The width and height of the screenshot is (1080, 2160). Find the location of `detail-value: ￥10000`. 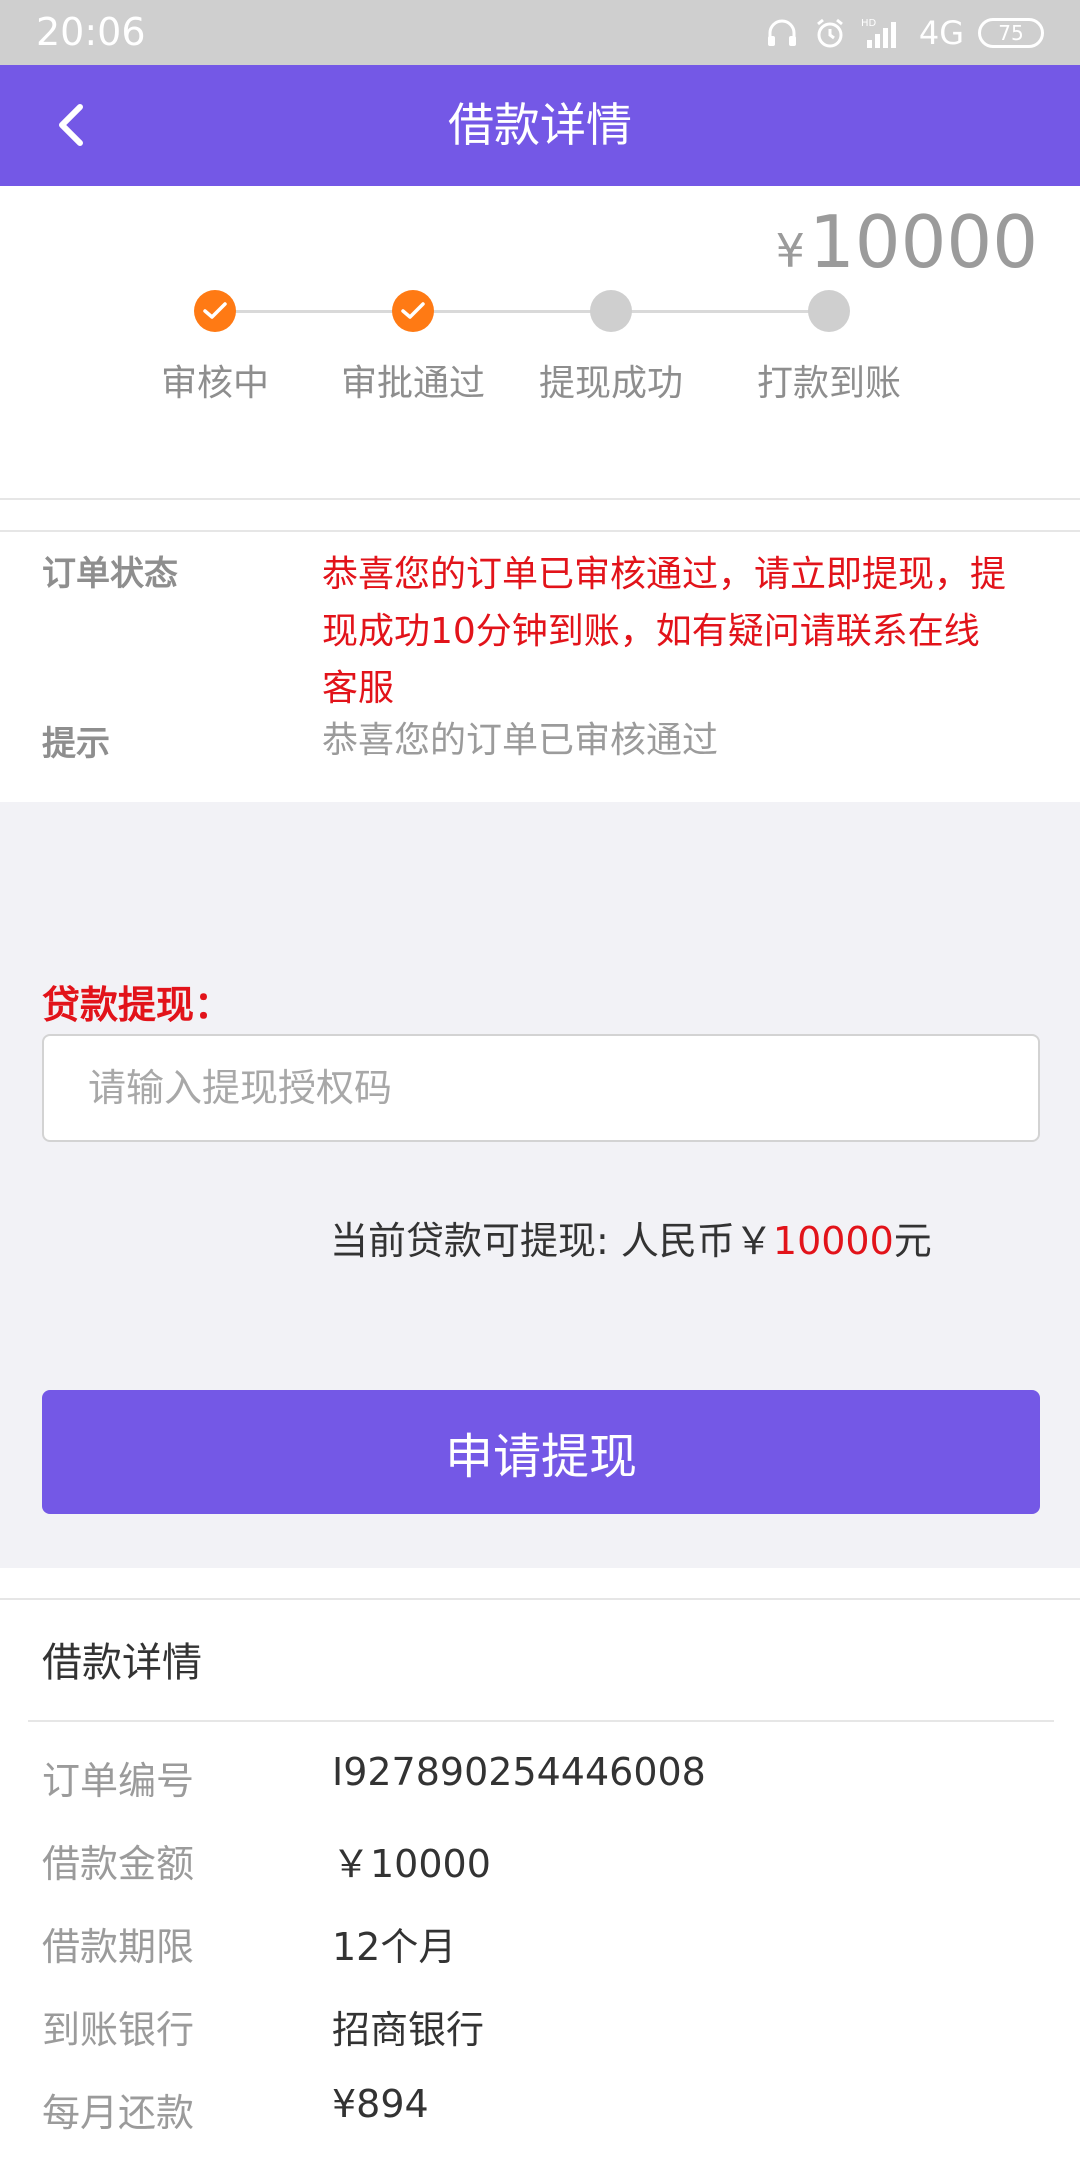

detail-value: ￥10000 is located at coordinates (411, 1864).